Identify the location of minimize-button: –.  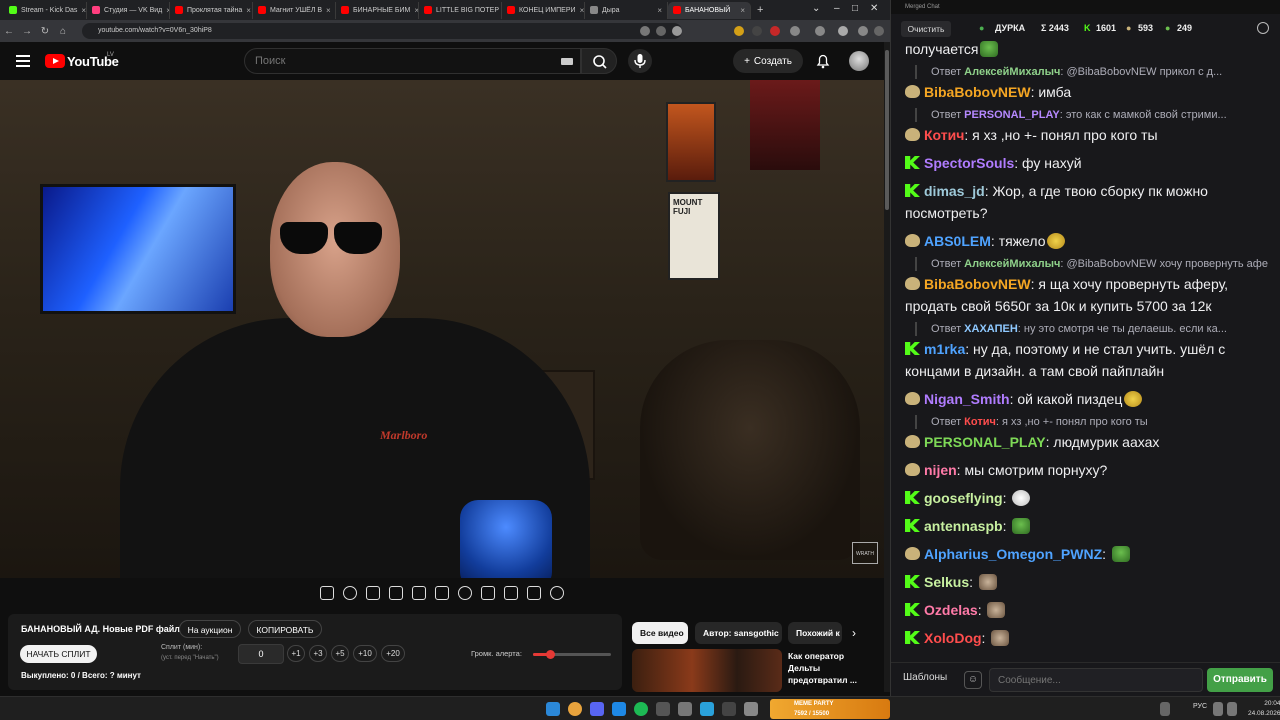
(837, 8).